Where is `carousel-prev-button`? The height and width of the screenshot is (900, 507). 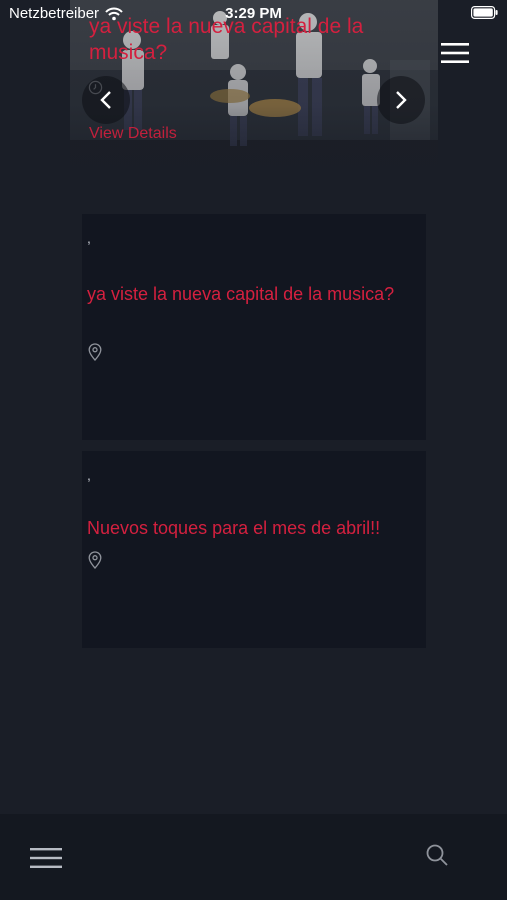 carousel-prev-button is located at coordinates (106, 100).